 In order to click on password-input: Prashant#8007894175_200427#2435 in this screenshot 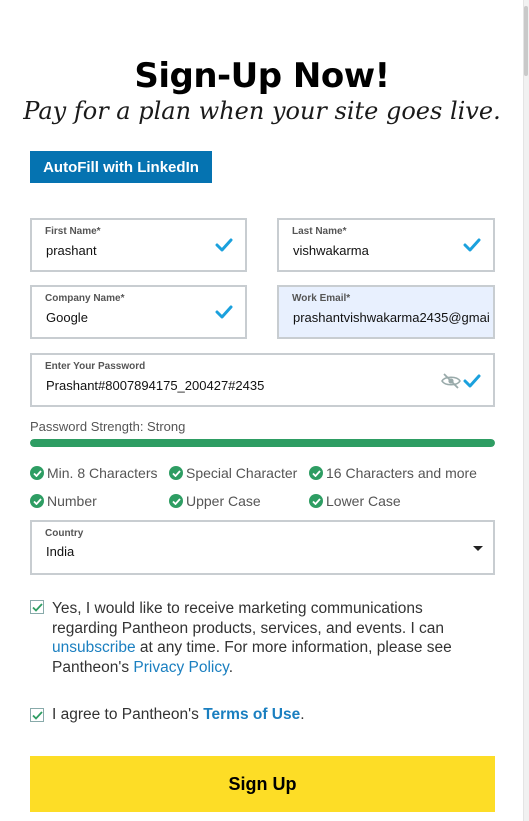, I will do `click(155, 385)`.